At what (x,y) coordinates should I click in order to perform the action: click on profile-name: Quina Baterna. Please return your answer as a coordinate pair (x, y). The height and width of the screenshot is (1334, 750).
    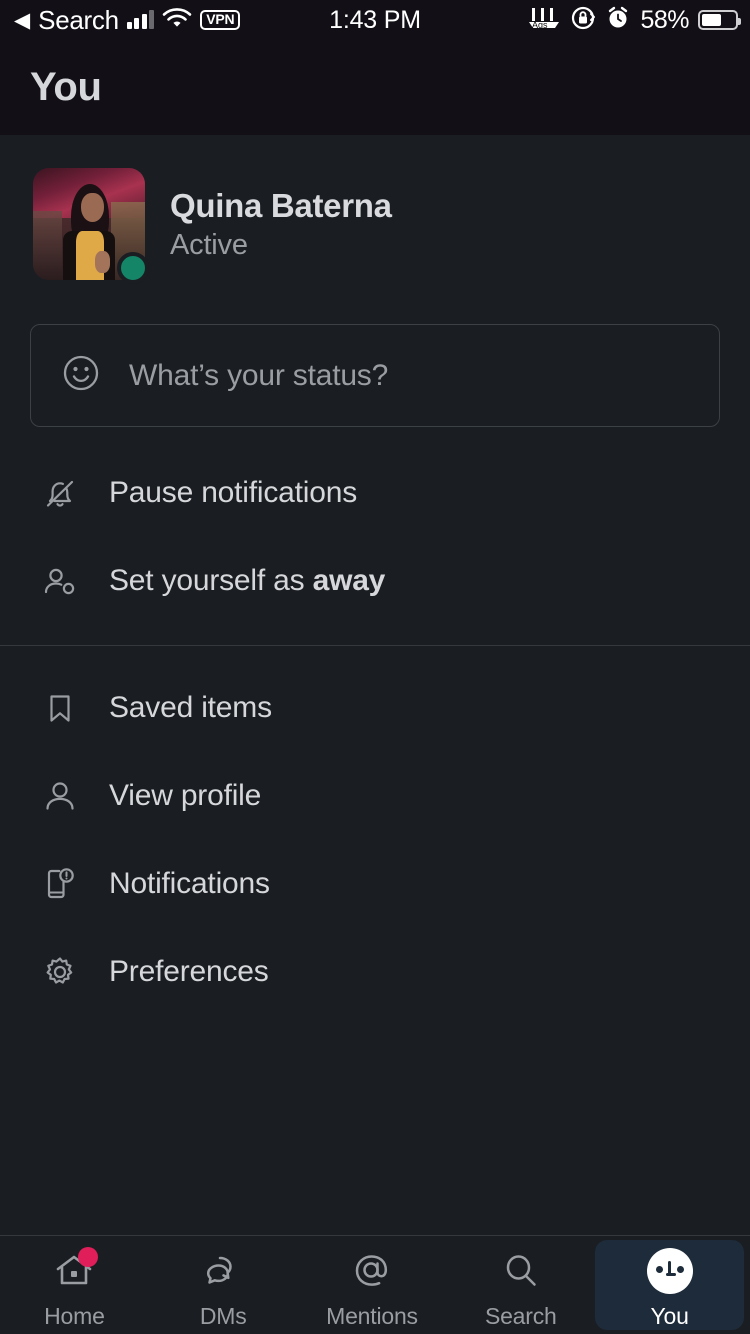
    Looking at the image, I should click on (281, 205).